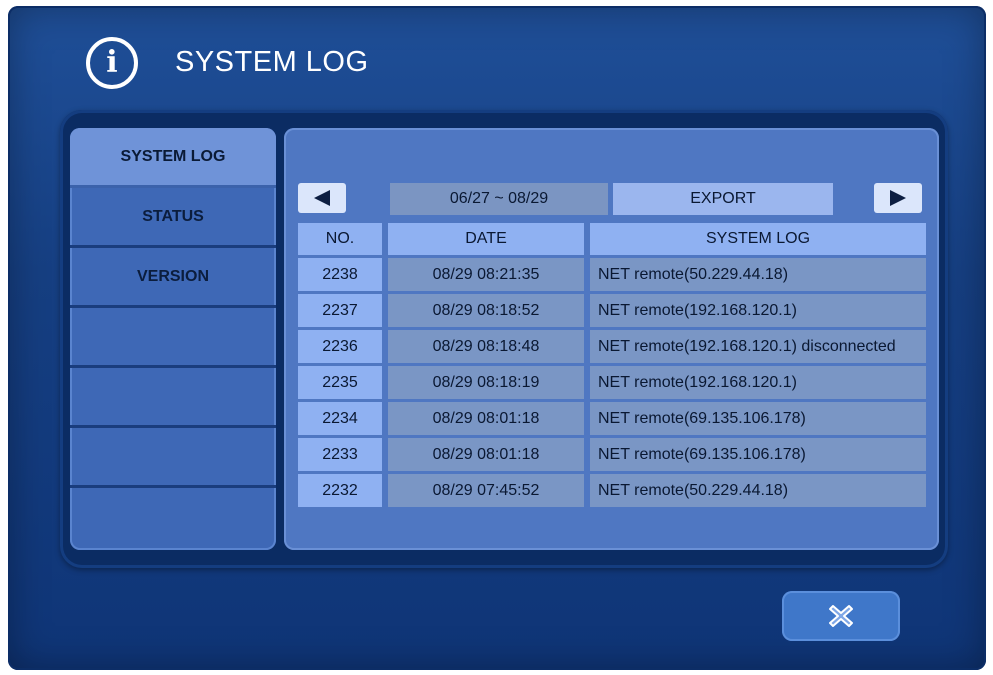  I want to click on row-date: 08/29 08:18:52, so click(486, 310).